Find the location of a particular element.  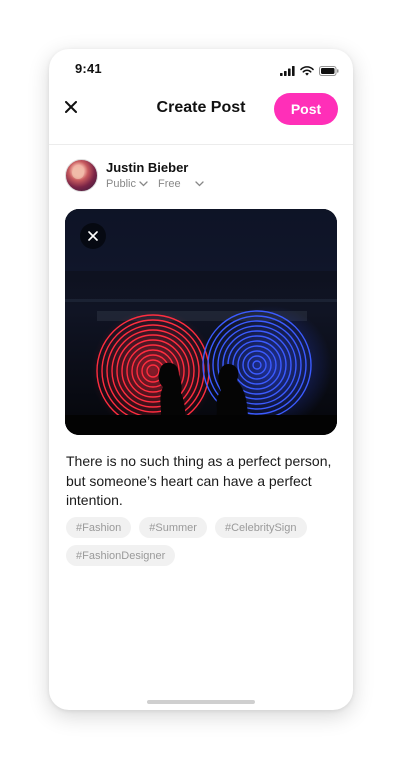

status-bar: 9:41 is located at coordinates (201, 67).